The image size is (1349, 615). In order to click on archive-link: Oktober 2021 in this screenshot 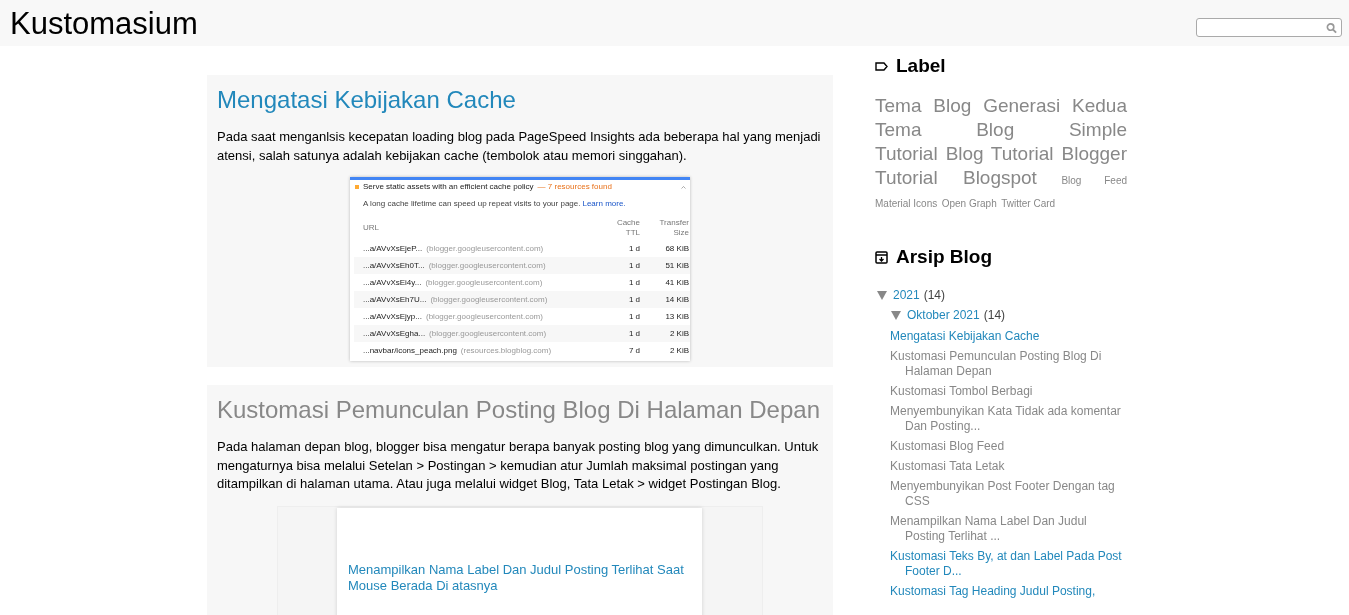, I will do `click(943, 315)`.